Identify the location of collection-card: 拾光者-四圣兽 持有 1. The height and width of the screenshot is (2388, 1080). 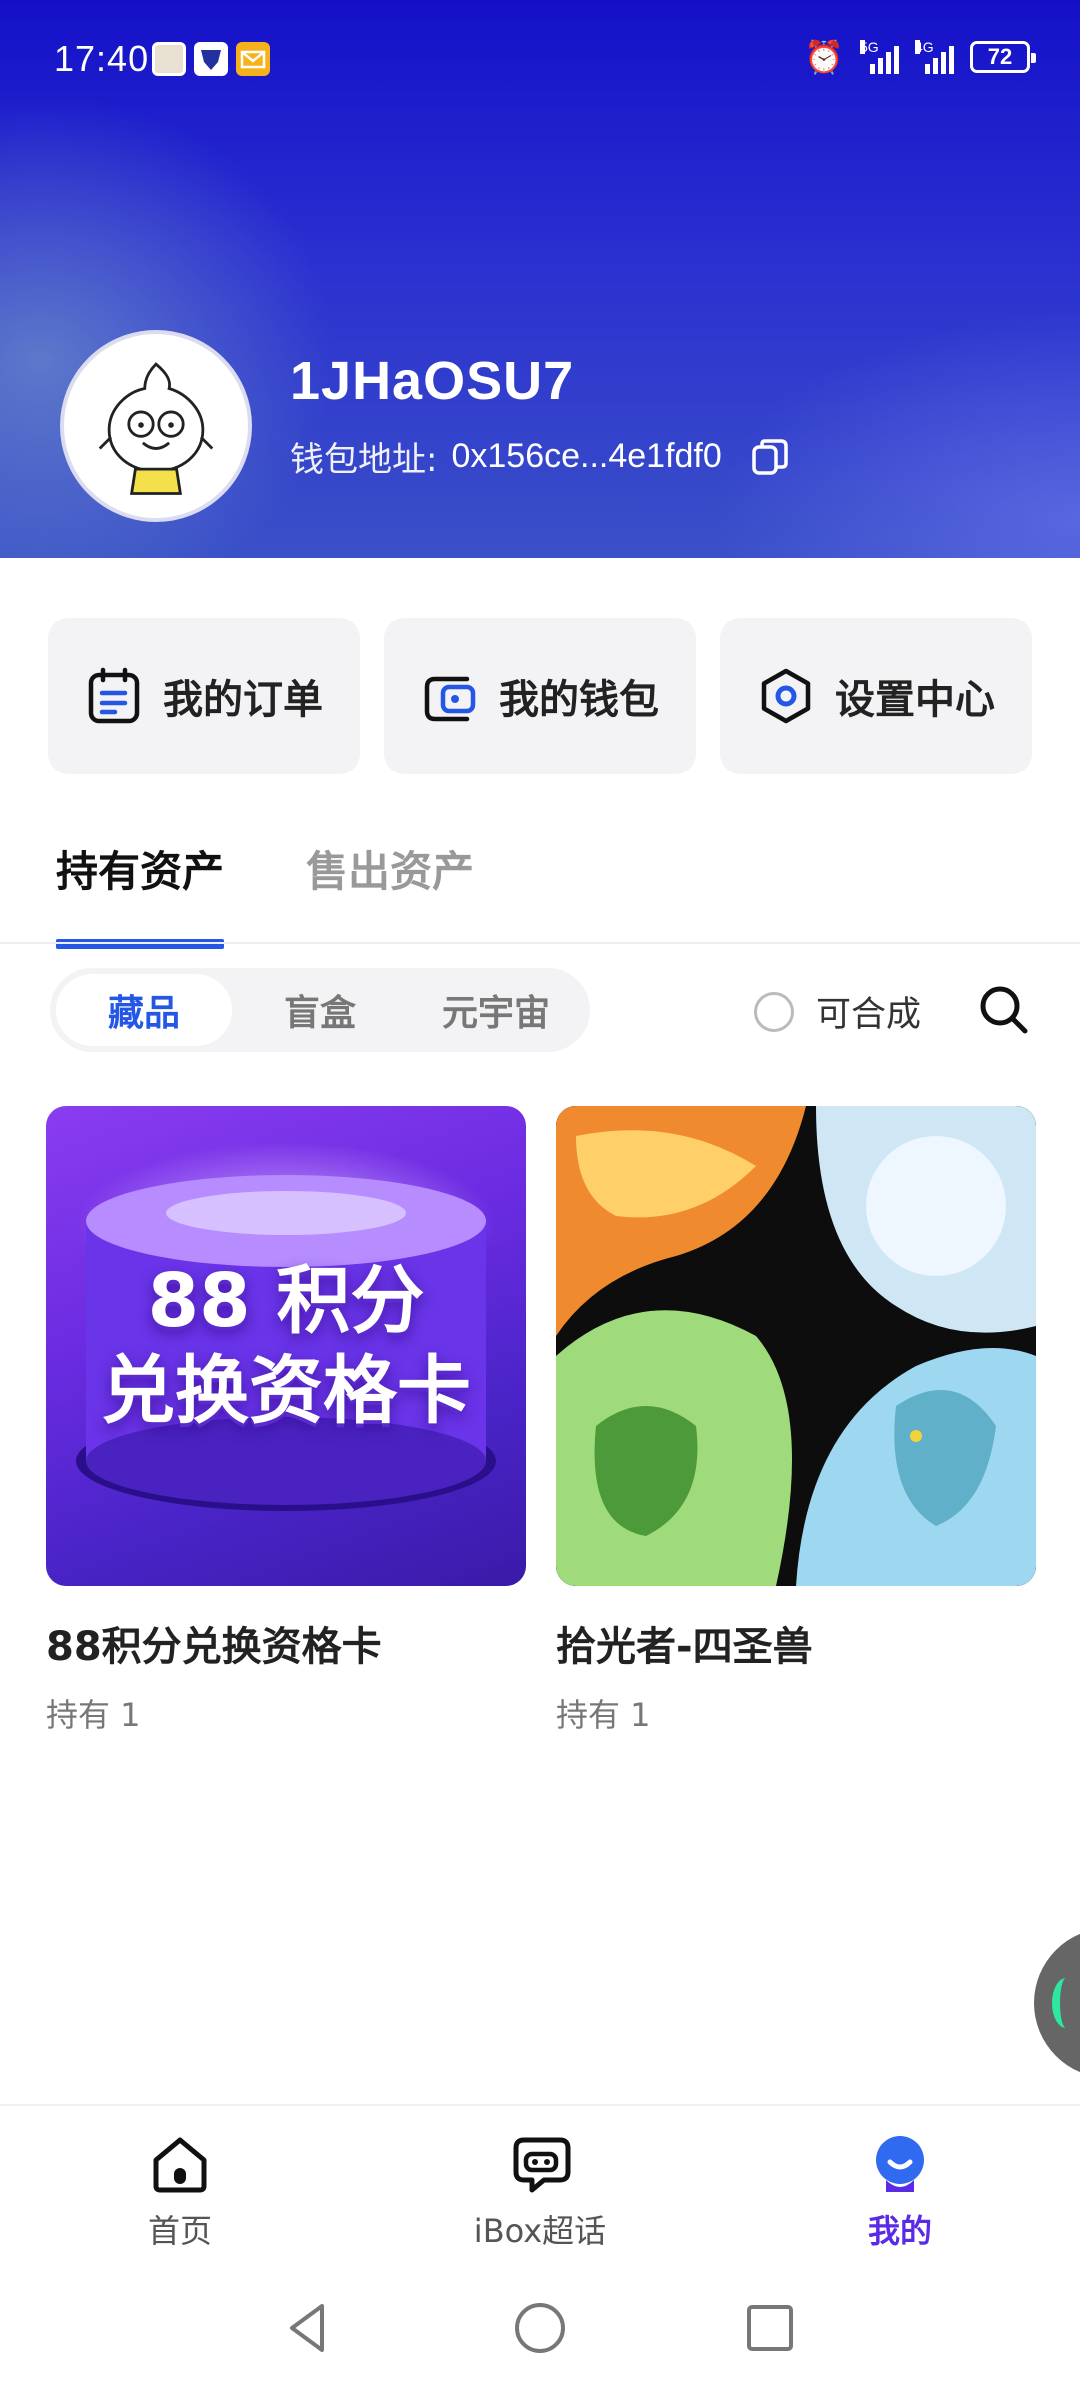
(796, 1421).